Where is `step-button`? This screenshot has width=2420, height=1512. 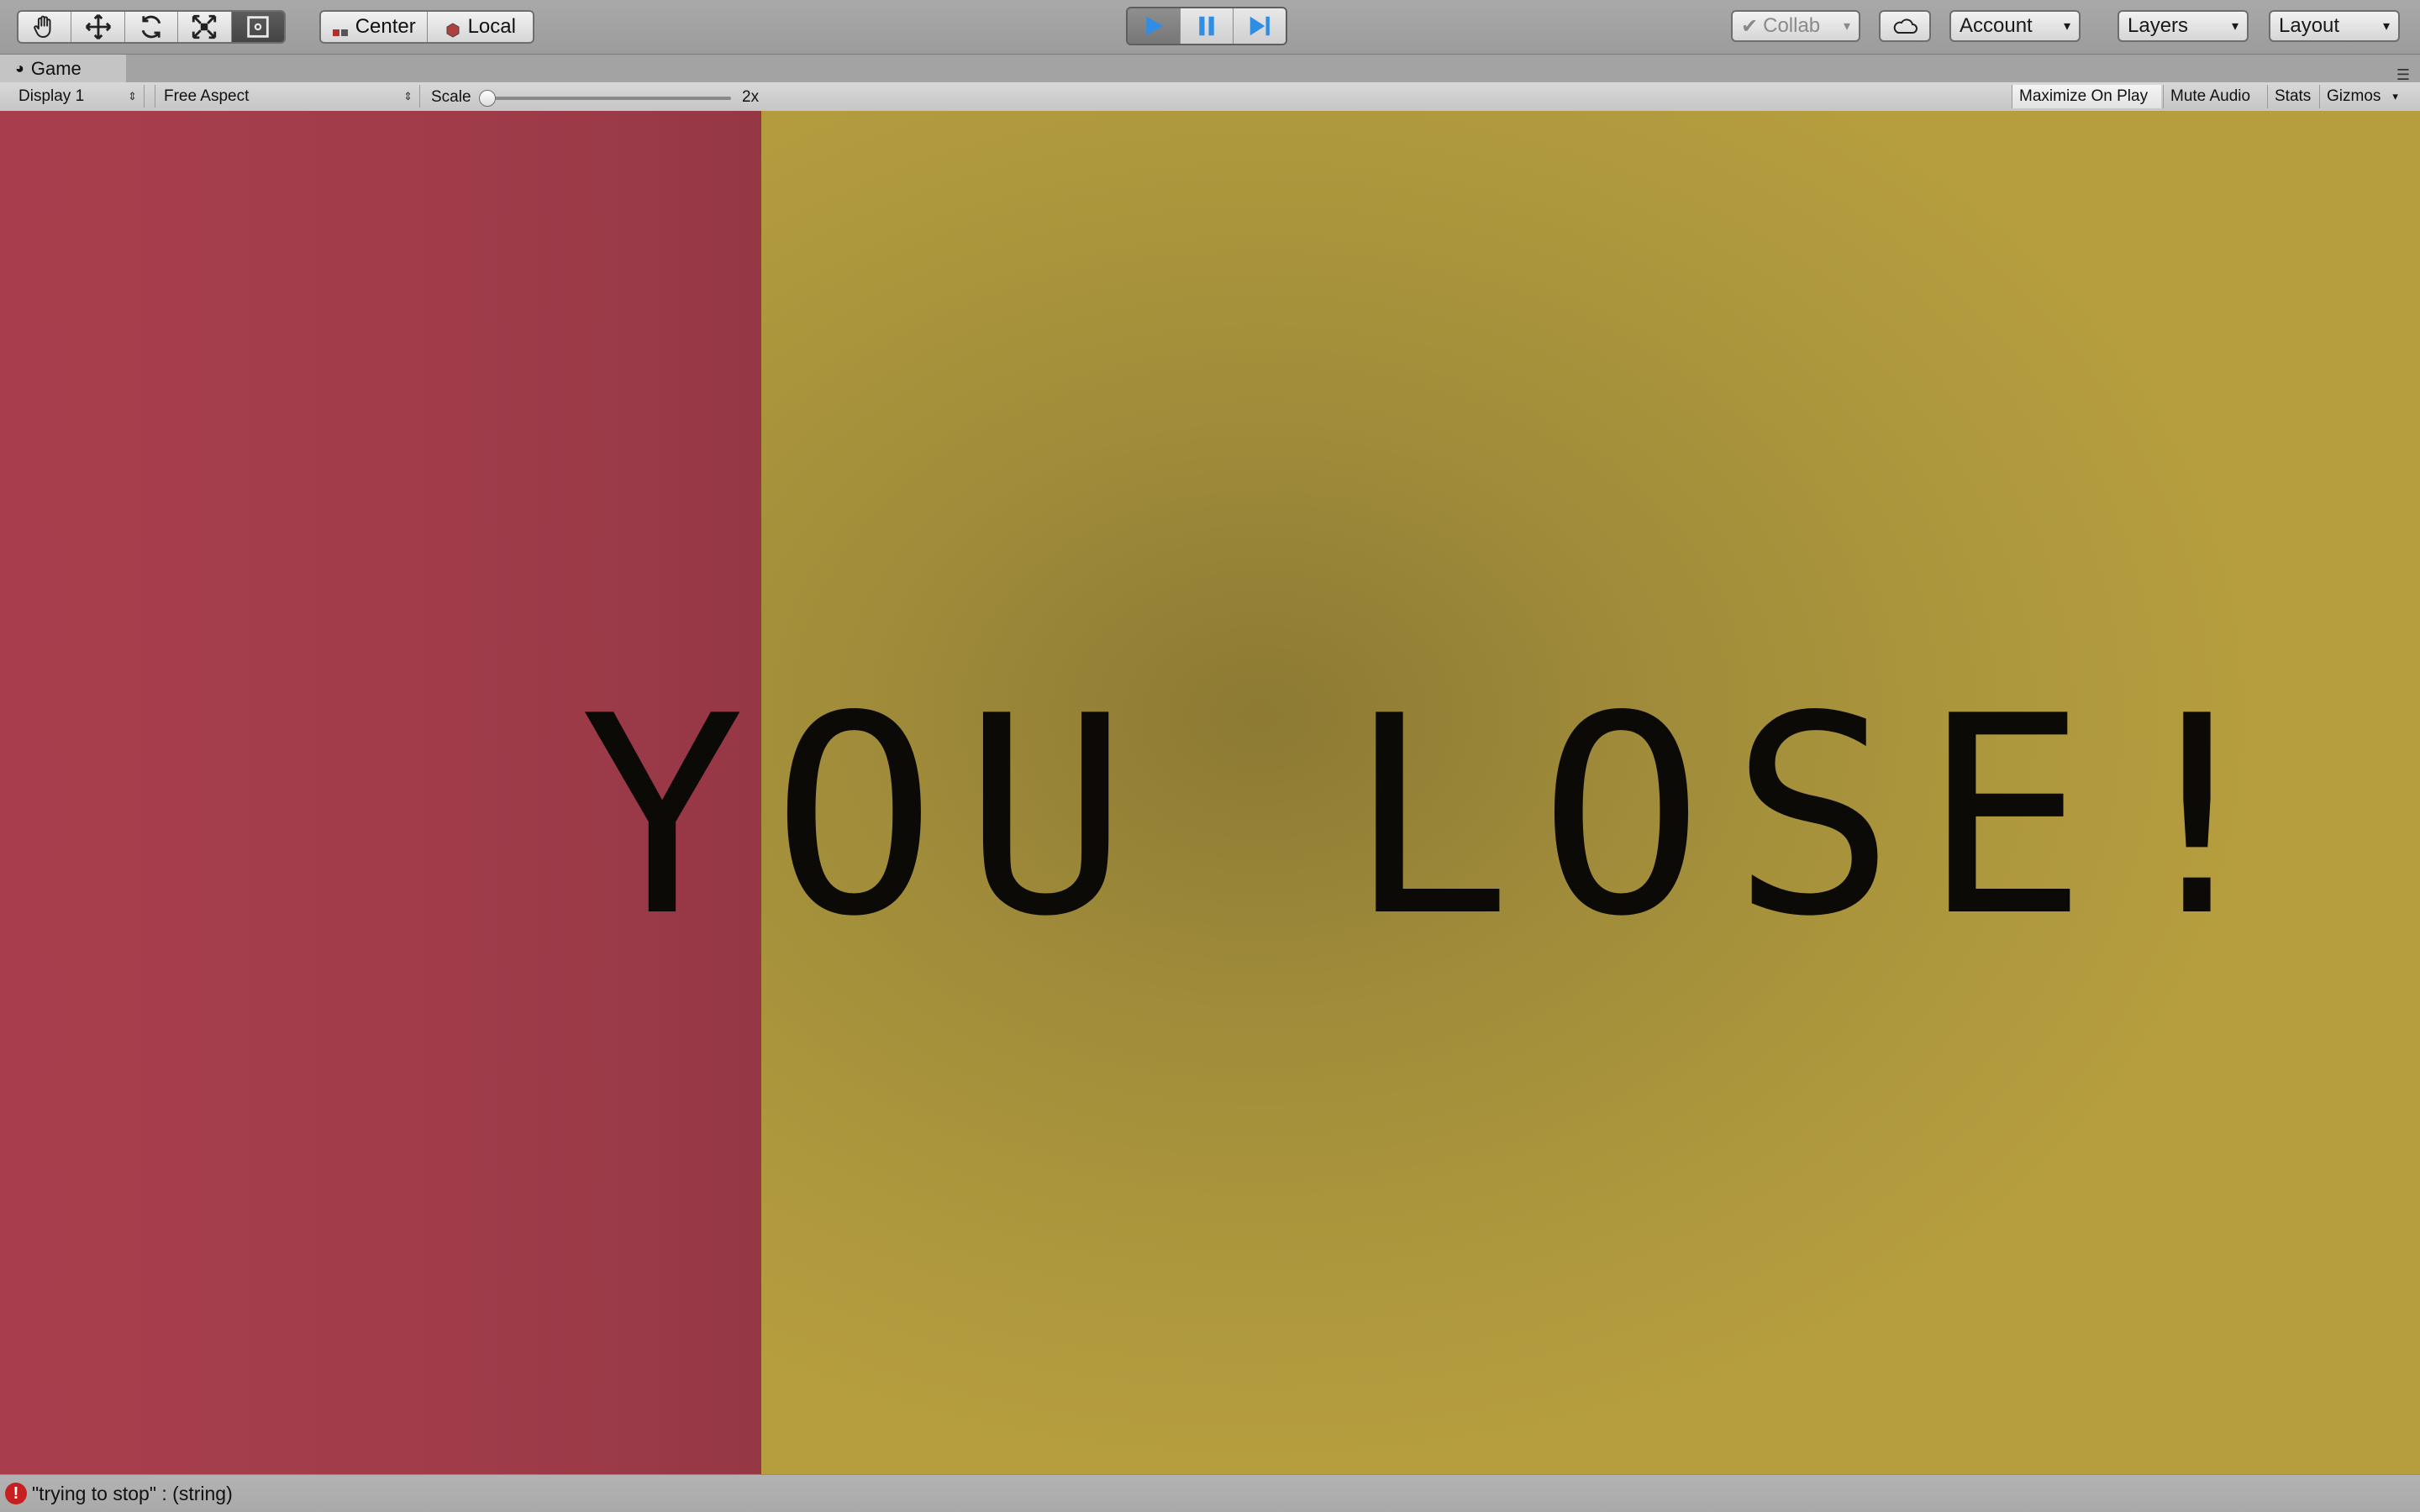
step-button is located at coordinates (1260, 26).